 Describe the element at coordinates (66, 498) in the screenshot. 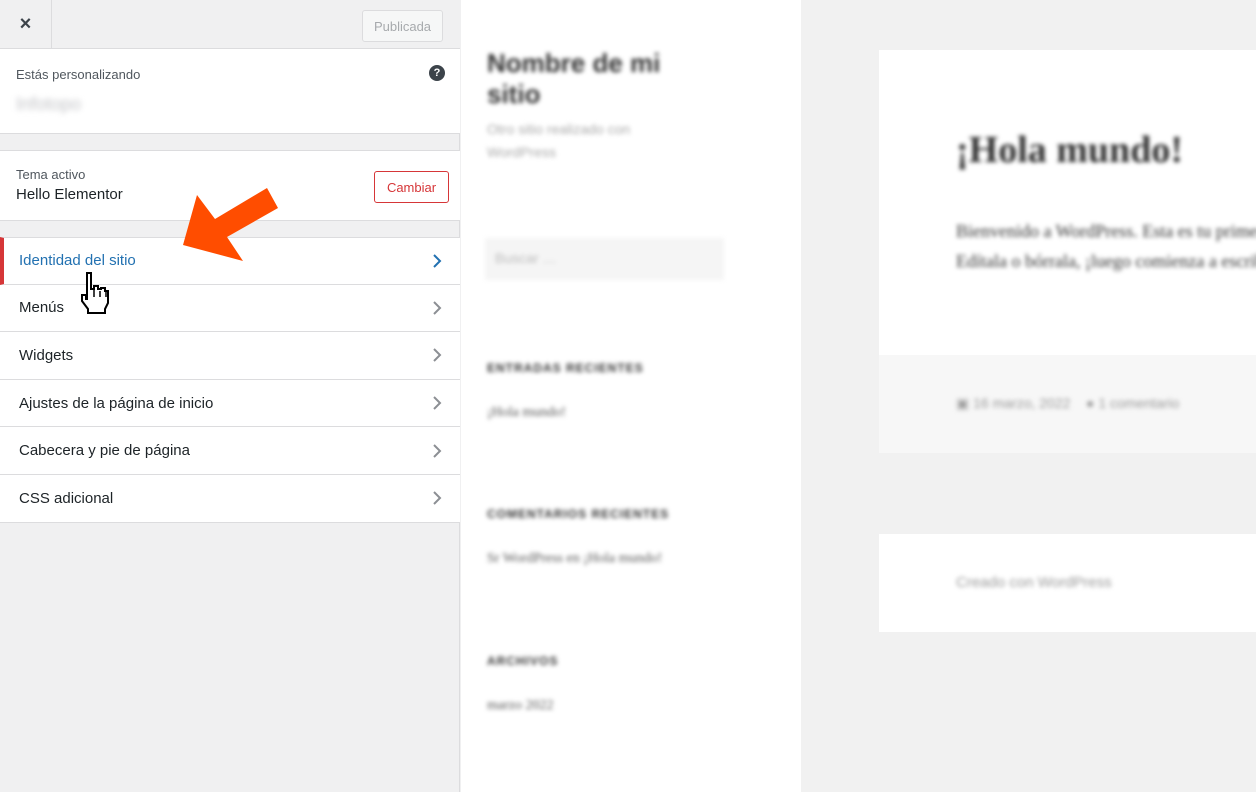

I see `section-label: CSS adicional` at that location.